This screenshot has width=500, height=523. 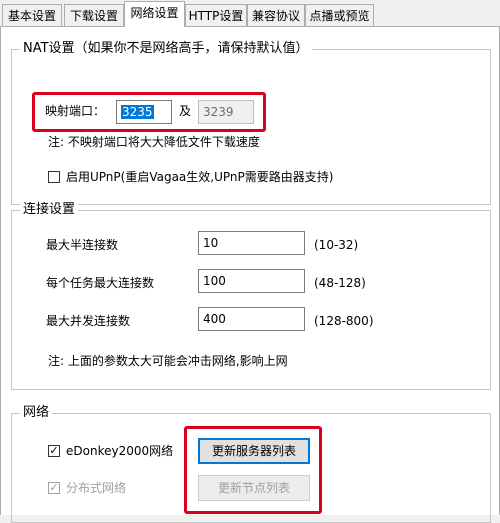 I want to click on connection-note: 注: 上面的参数太大可能会冲击网络,影响上网, so click(x=168, y=361).